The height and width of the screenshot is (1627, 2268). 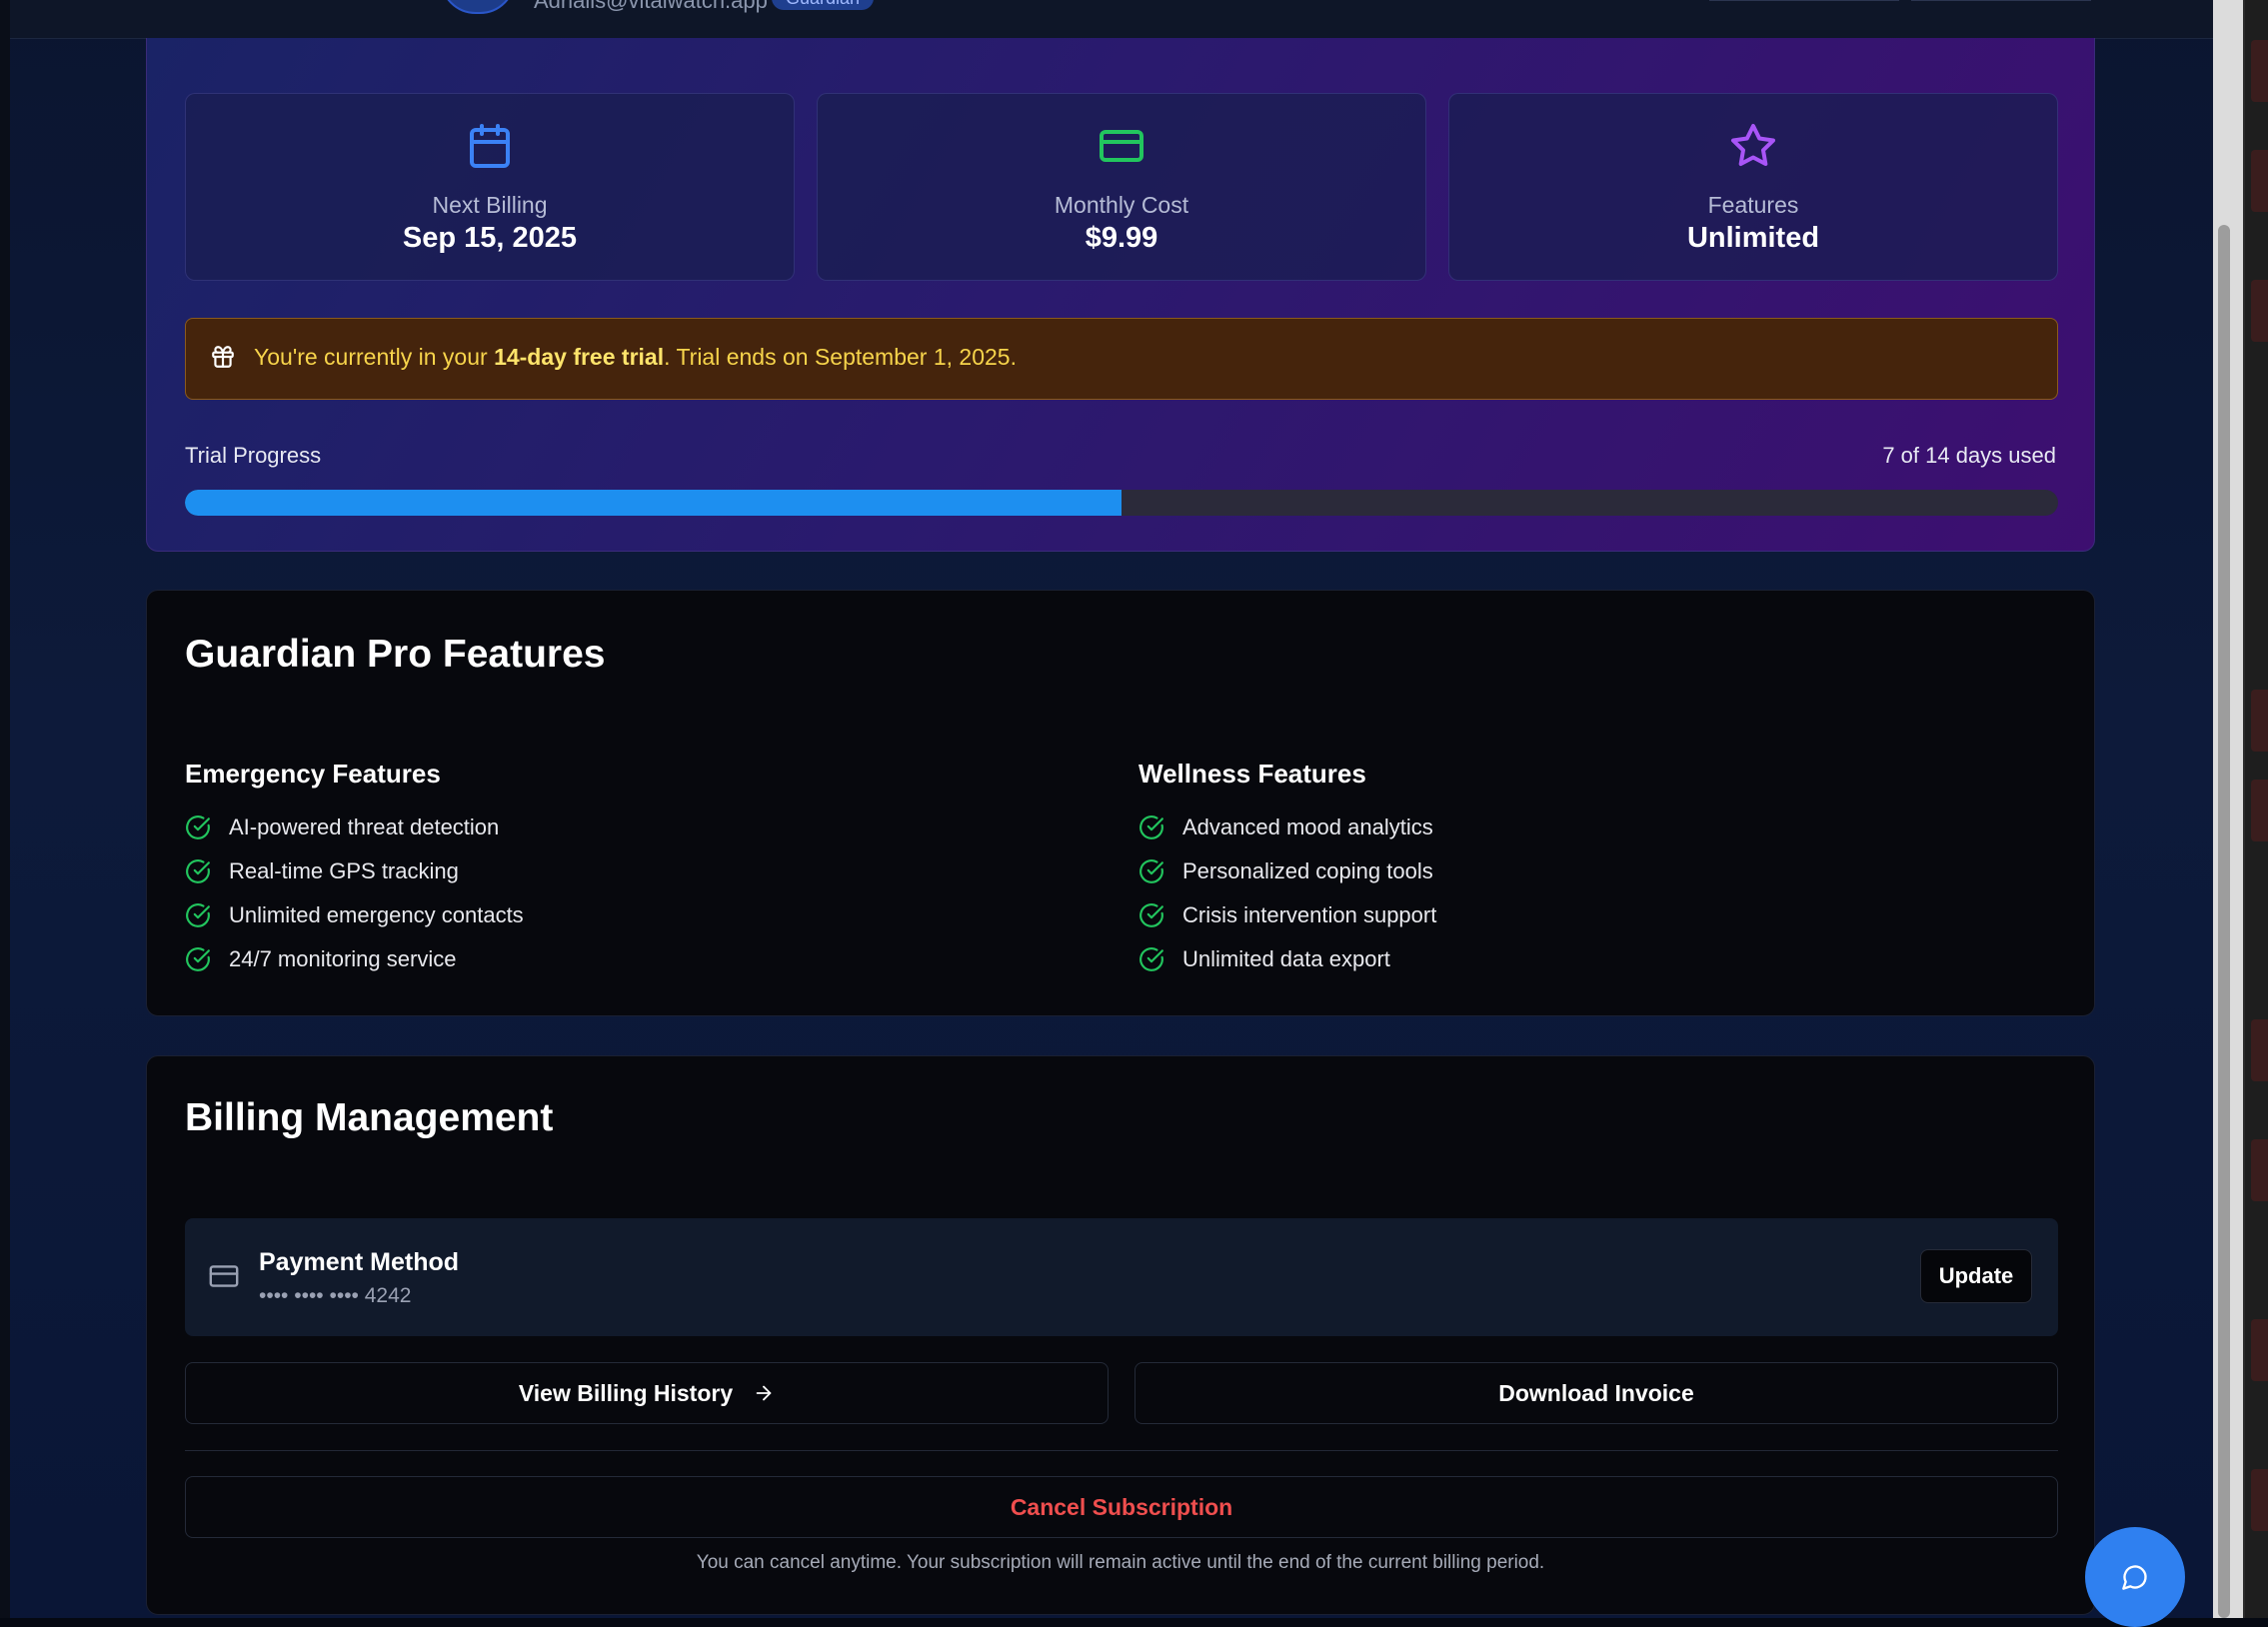 What do you see at coordinates (841, 357) in the screenshot?
I see `trial-text-suffix: . Trial ends on September 1, 2025.` at bounding box center [841, 357].